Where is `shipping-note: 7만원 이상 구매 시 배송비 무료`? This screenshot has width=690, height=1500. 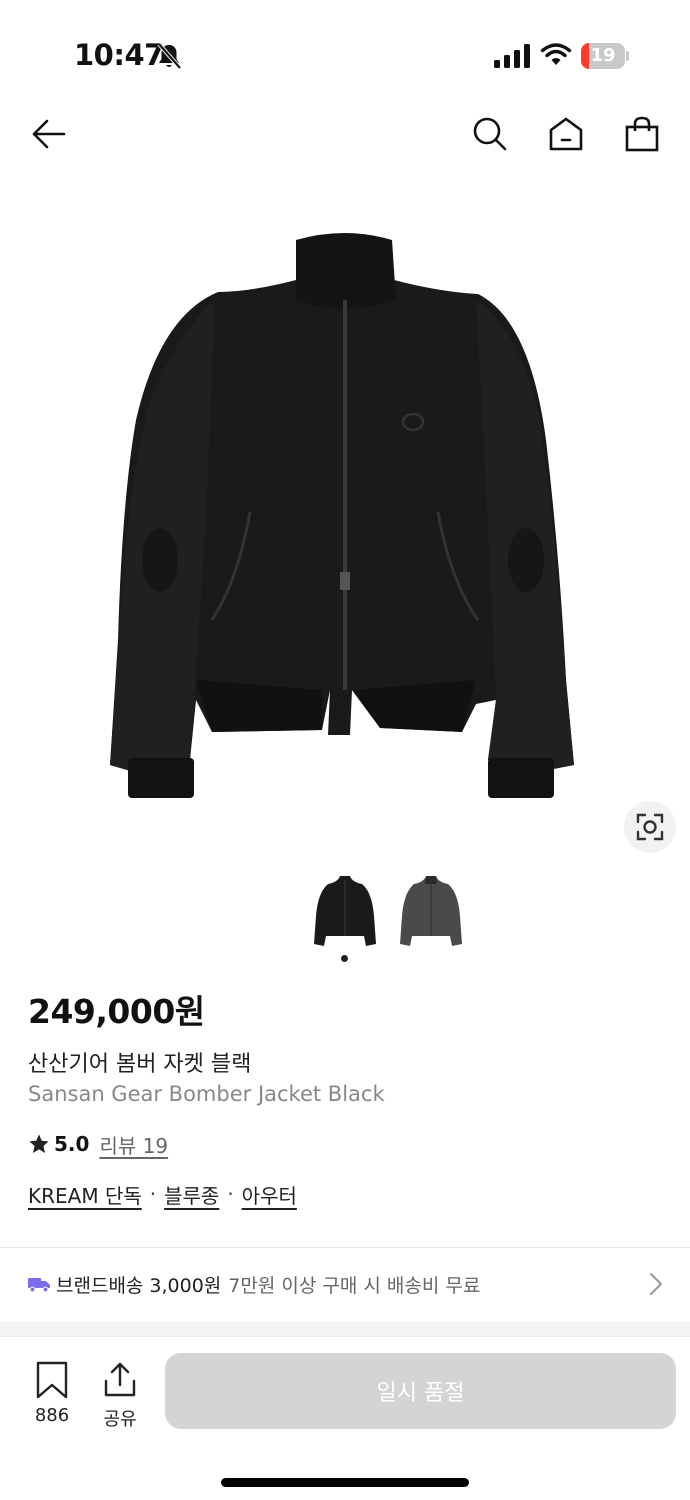 shipping-note: 7만원 이상 구매 시 배송비 무료 is located at coordinates (354, 1285).